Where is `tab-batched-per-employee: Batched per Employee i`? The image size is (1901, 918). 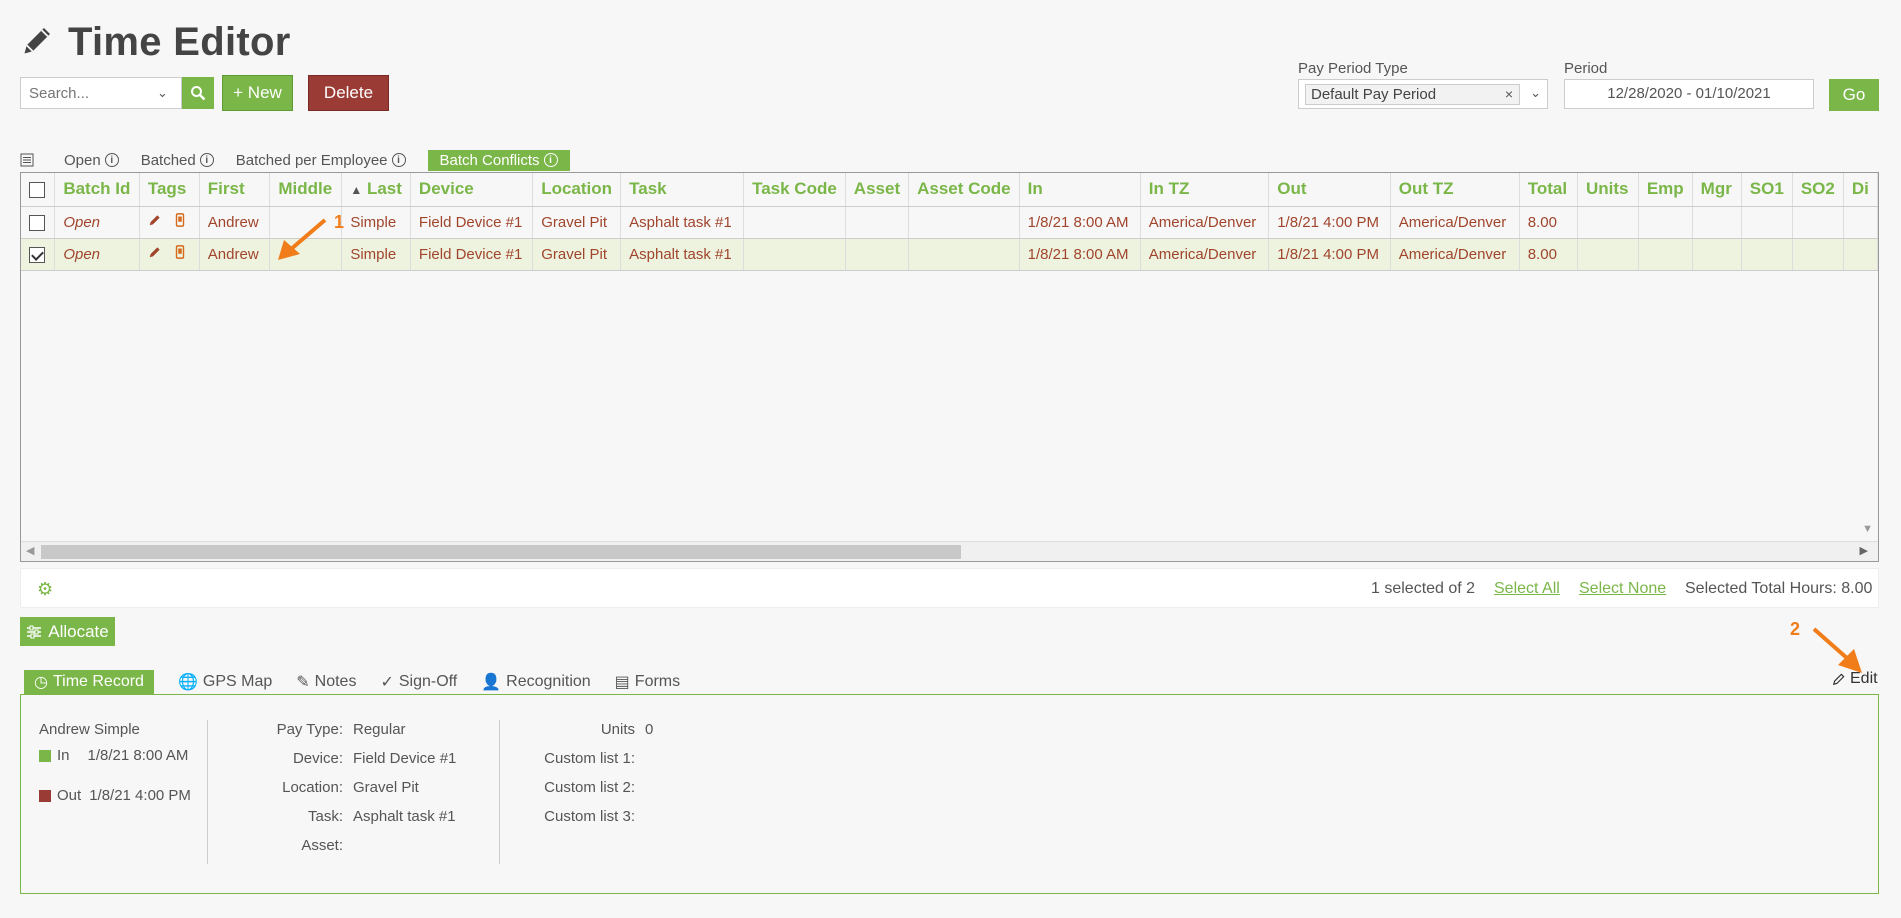
tab-batched-per-employee: Batched per Employee i is located at coordinates (321, 160).